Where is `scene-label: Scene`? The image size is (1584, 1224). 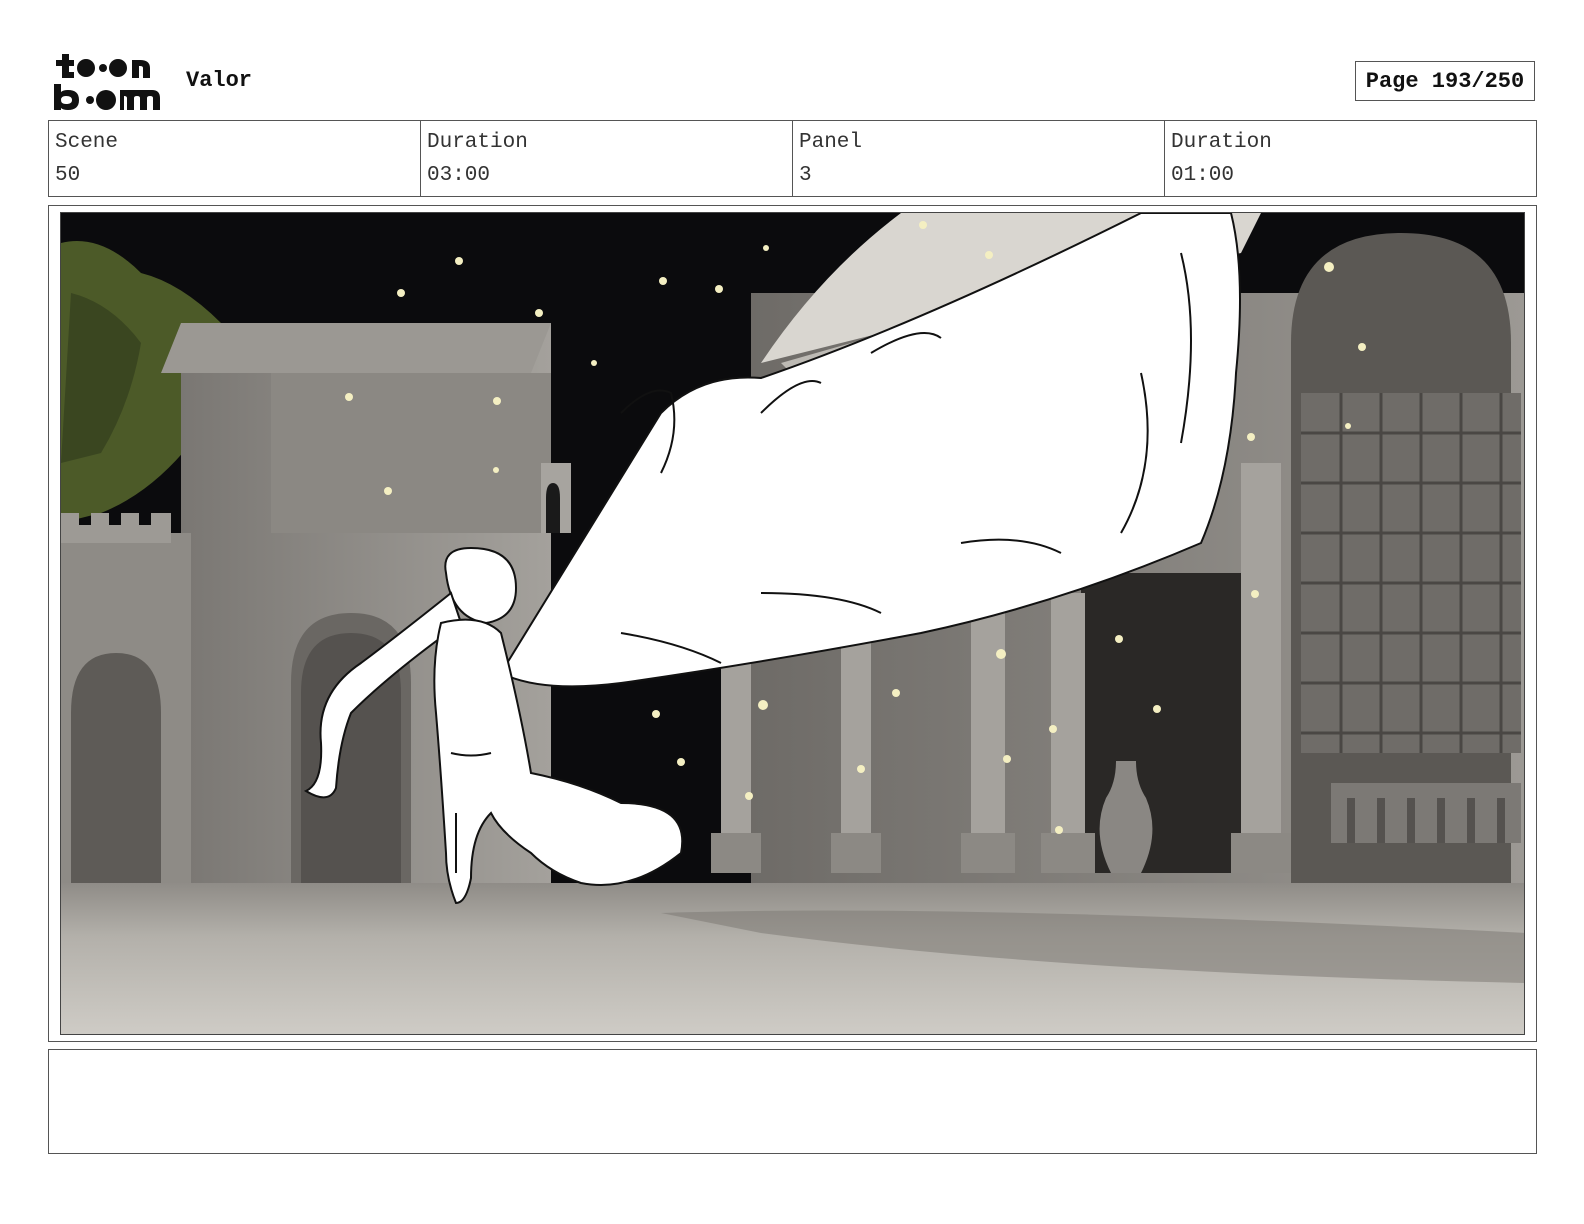 scene-label: Scene is located at coordinates (87, 142).